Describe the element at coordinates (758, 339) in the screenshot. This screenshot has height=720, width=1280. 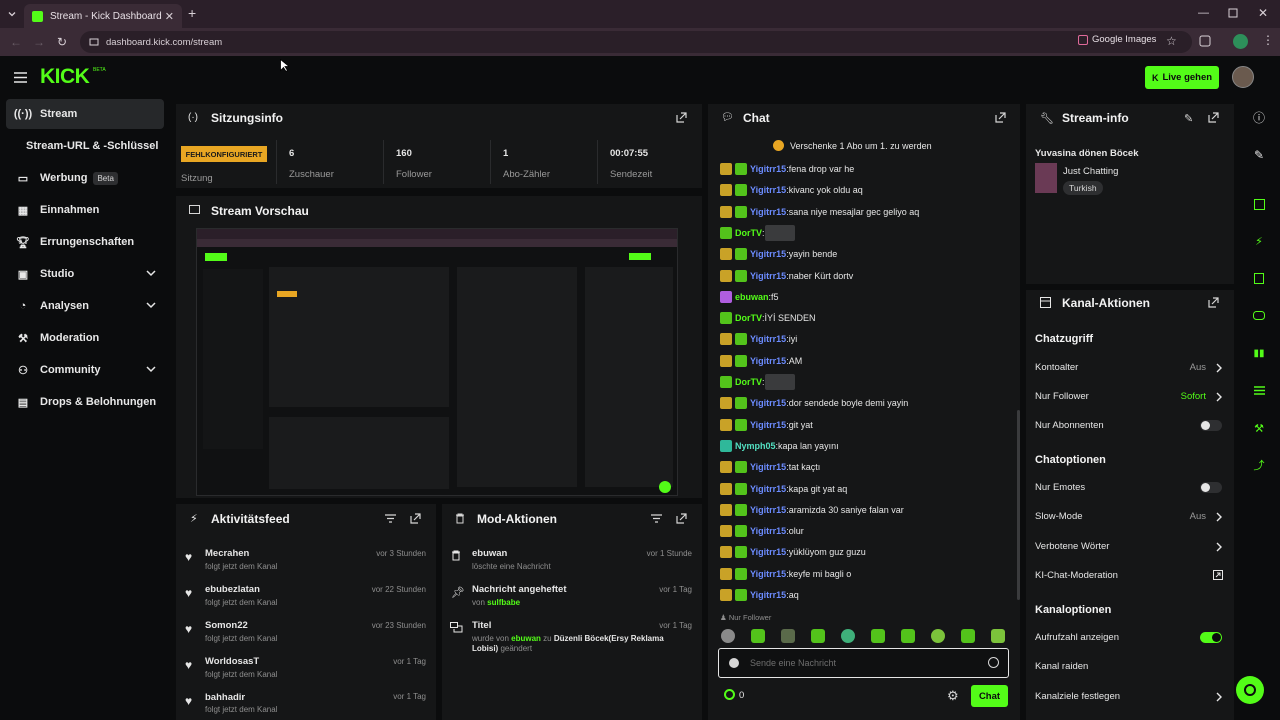
I see `chat-message: Yigitrr15: iyi` at that location.